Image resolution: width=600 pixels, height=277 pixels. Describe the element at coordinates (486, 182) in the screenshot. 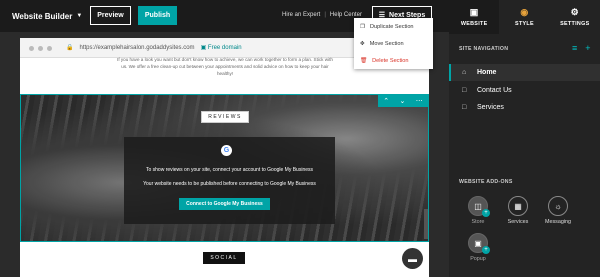

I see `website-addons-header: WEBSITE ADD-ONS` at that location.